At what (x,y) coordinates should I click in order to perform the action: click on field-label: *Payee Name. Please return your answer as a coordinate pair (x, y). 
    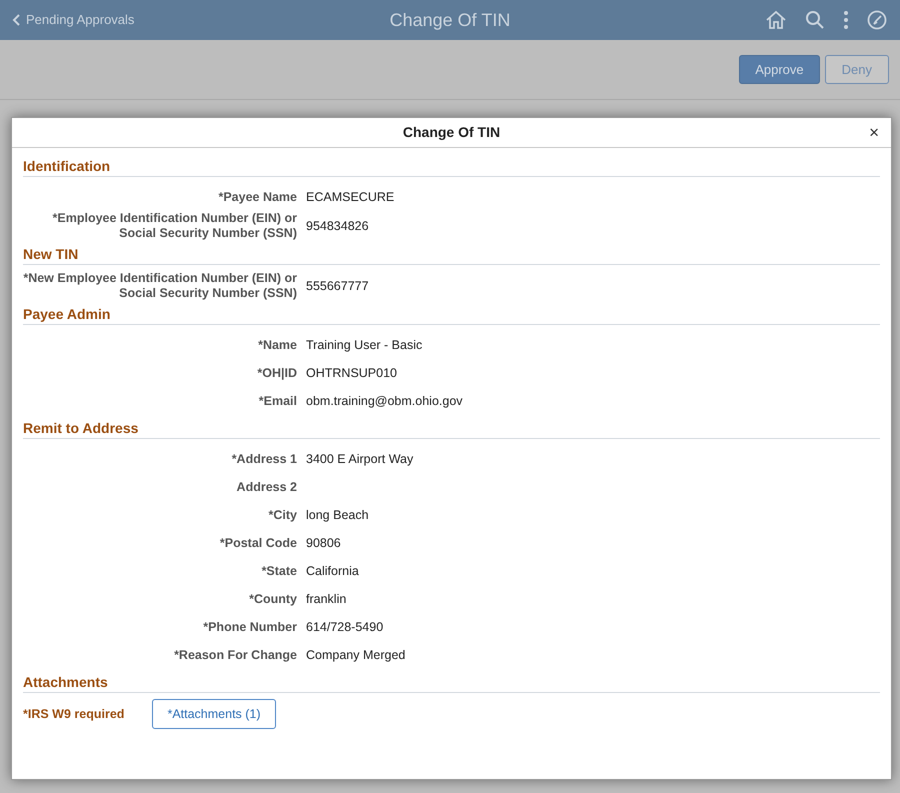
    Looking at the image, I should click on (257, 197).